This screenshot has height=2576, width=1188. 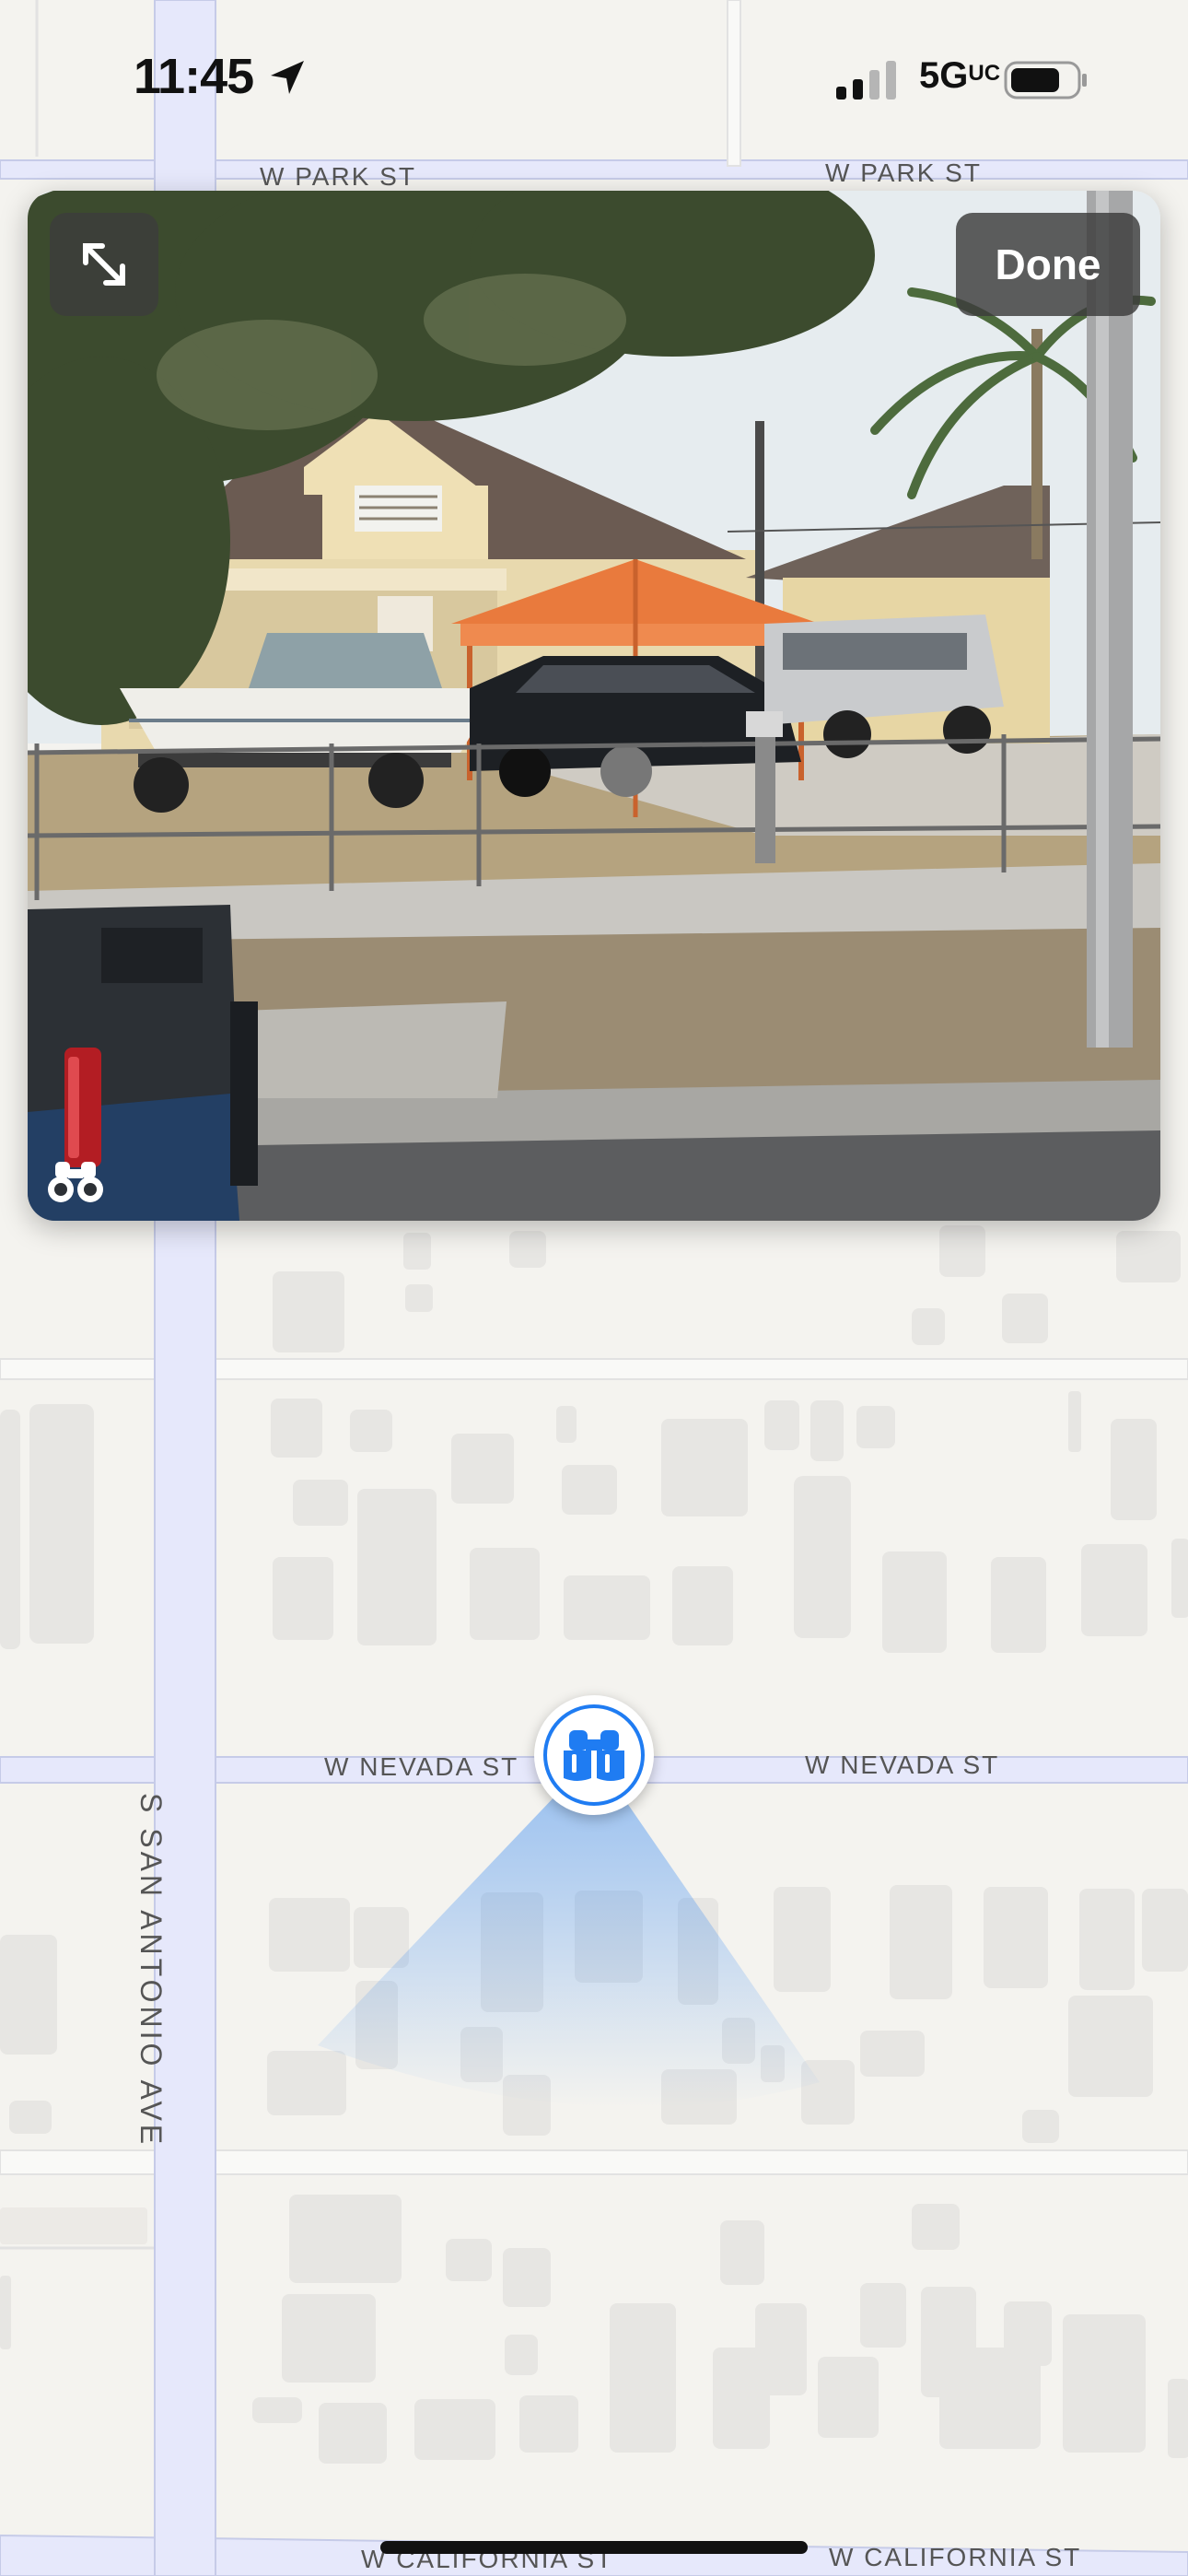 I want to click on expand-button, so click(x=104, y=264).